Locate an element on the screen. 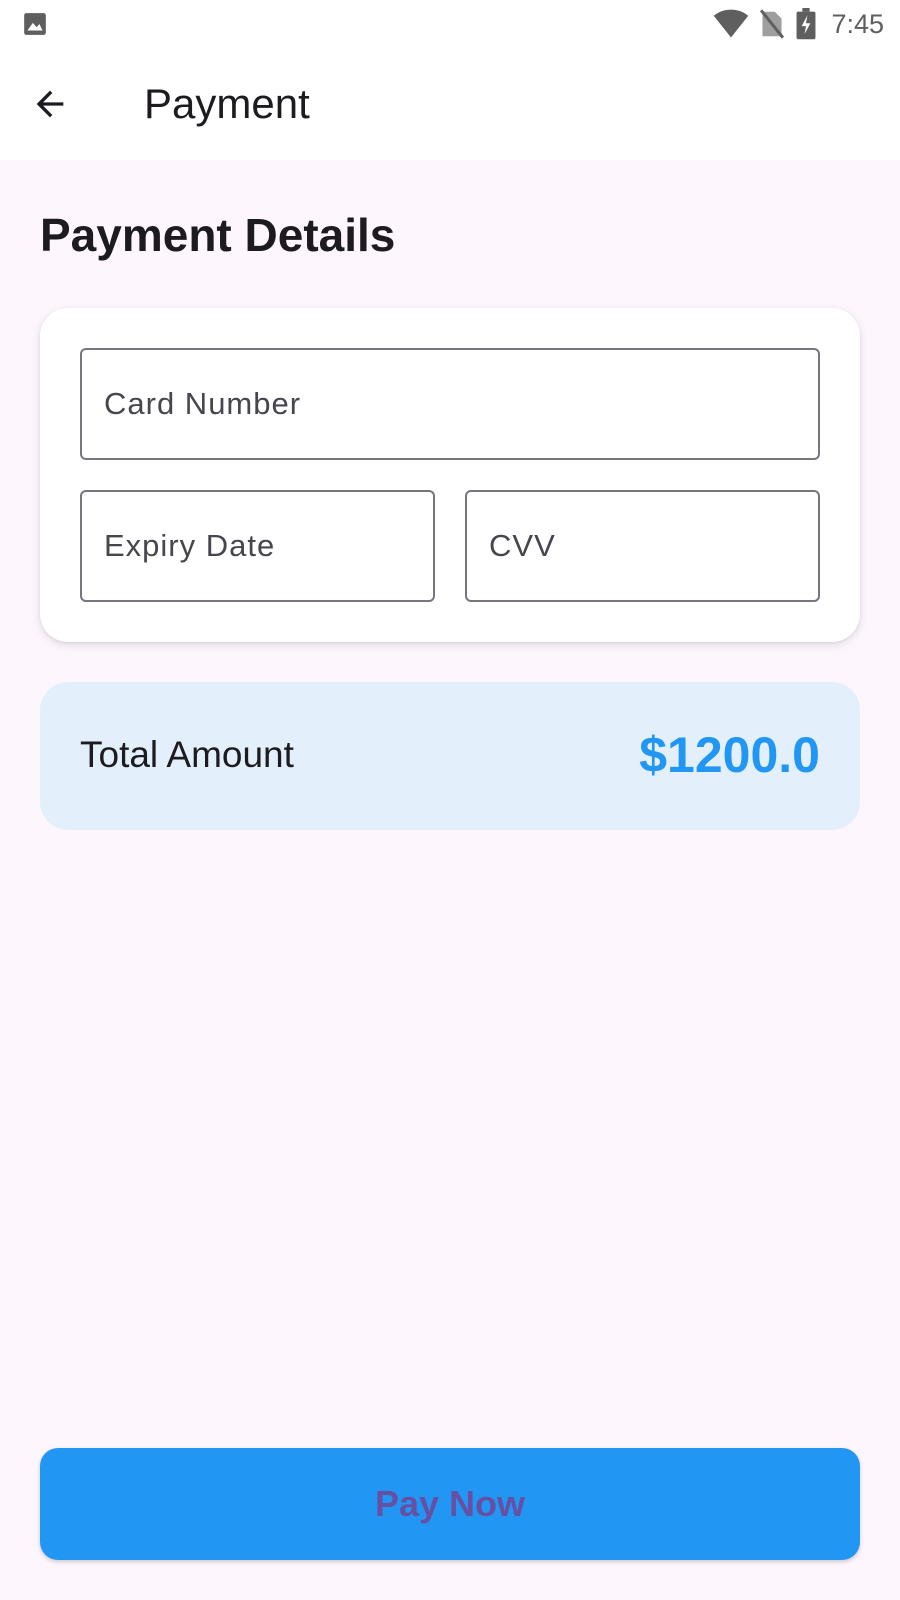 The image size is (900, 1600). expiry-date-field is located at coordinates (257, 546).